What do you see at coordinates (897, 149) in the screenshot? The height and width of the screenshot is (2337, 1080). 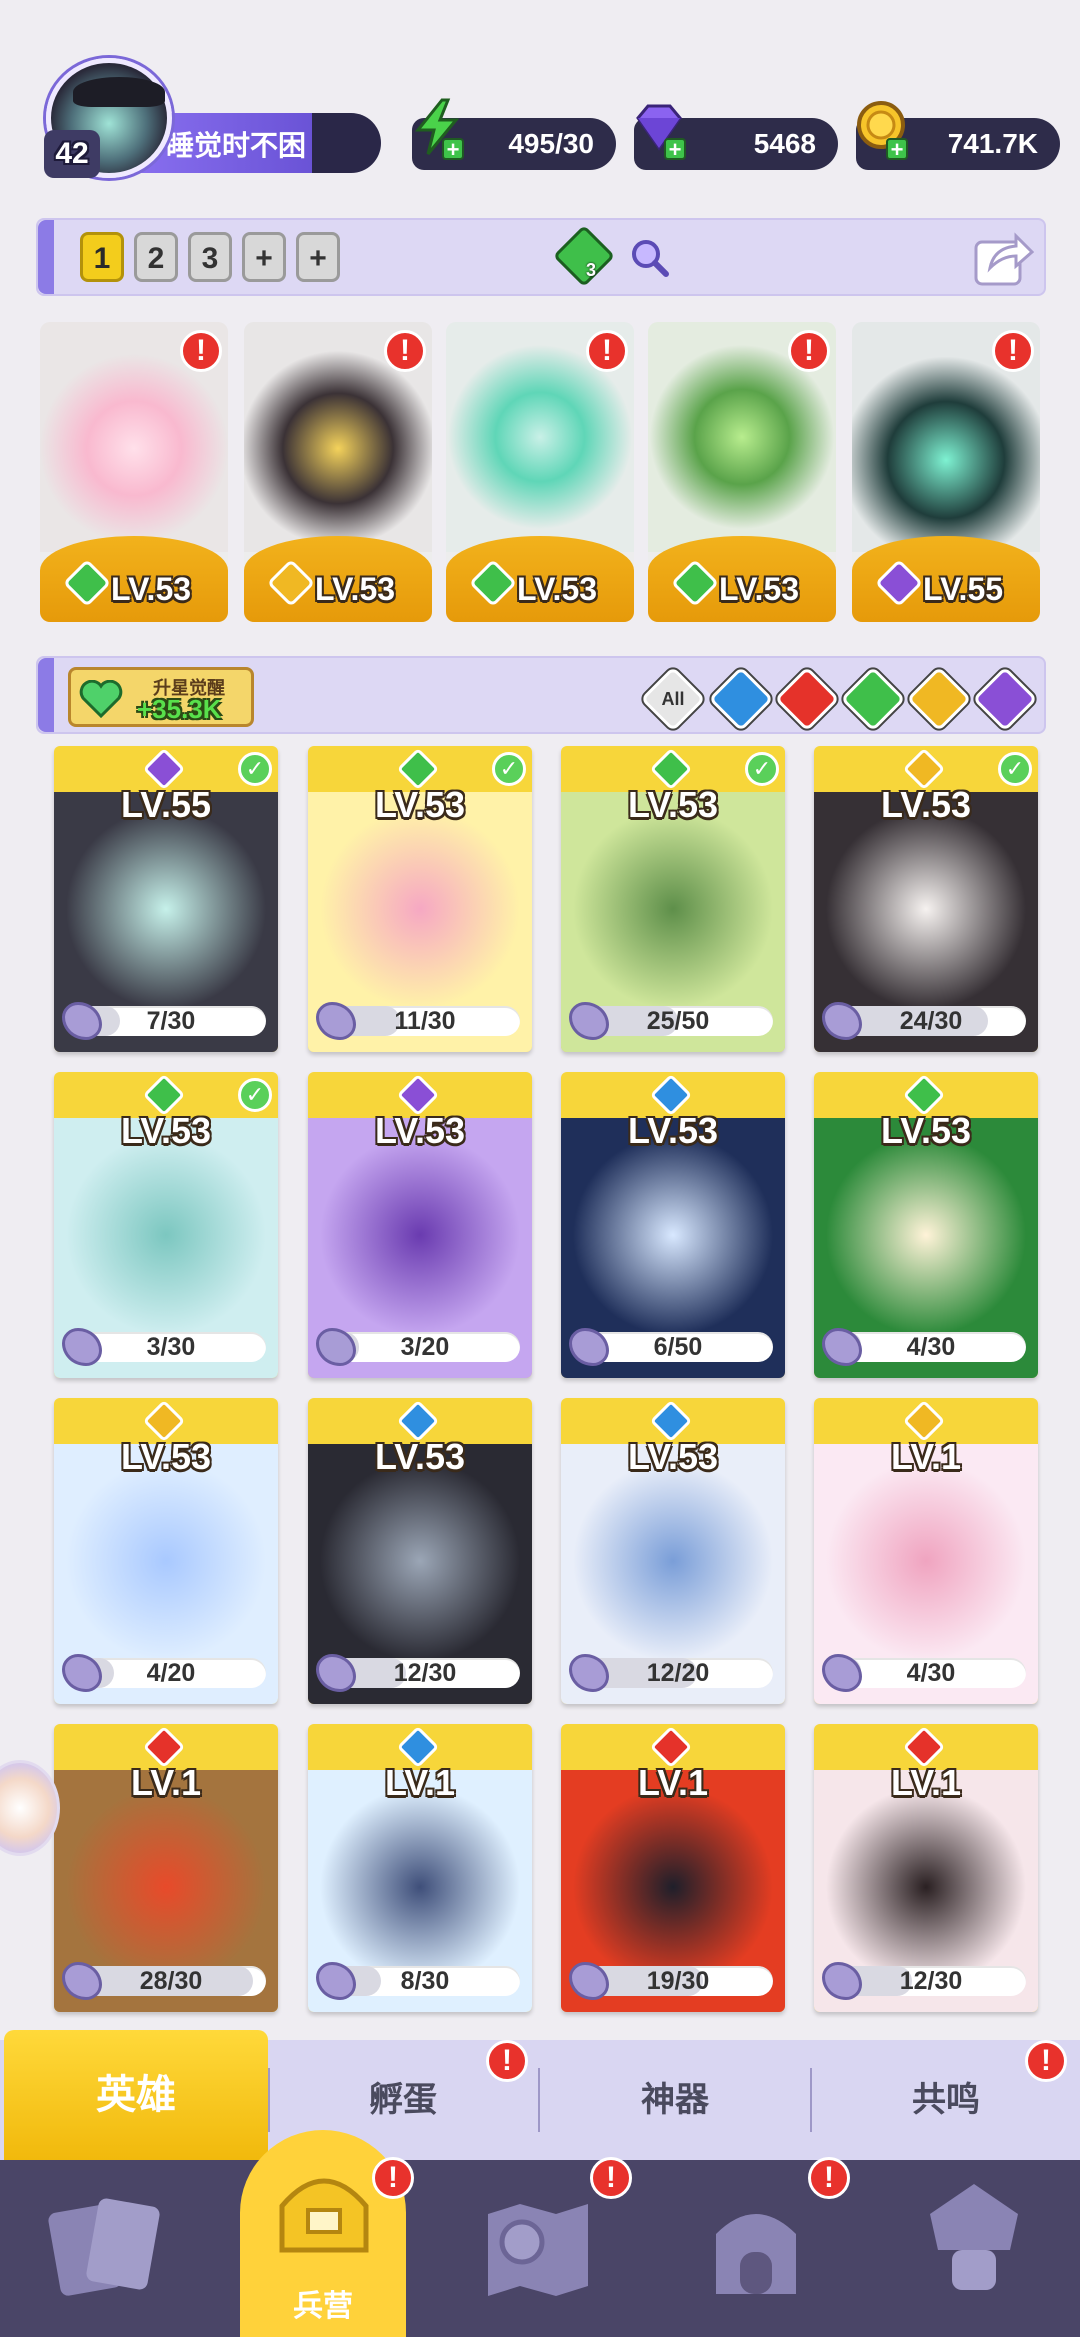 I see `gold-add-button: +` at bounding box center [897, 149].